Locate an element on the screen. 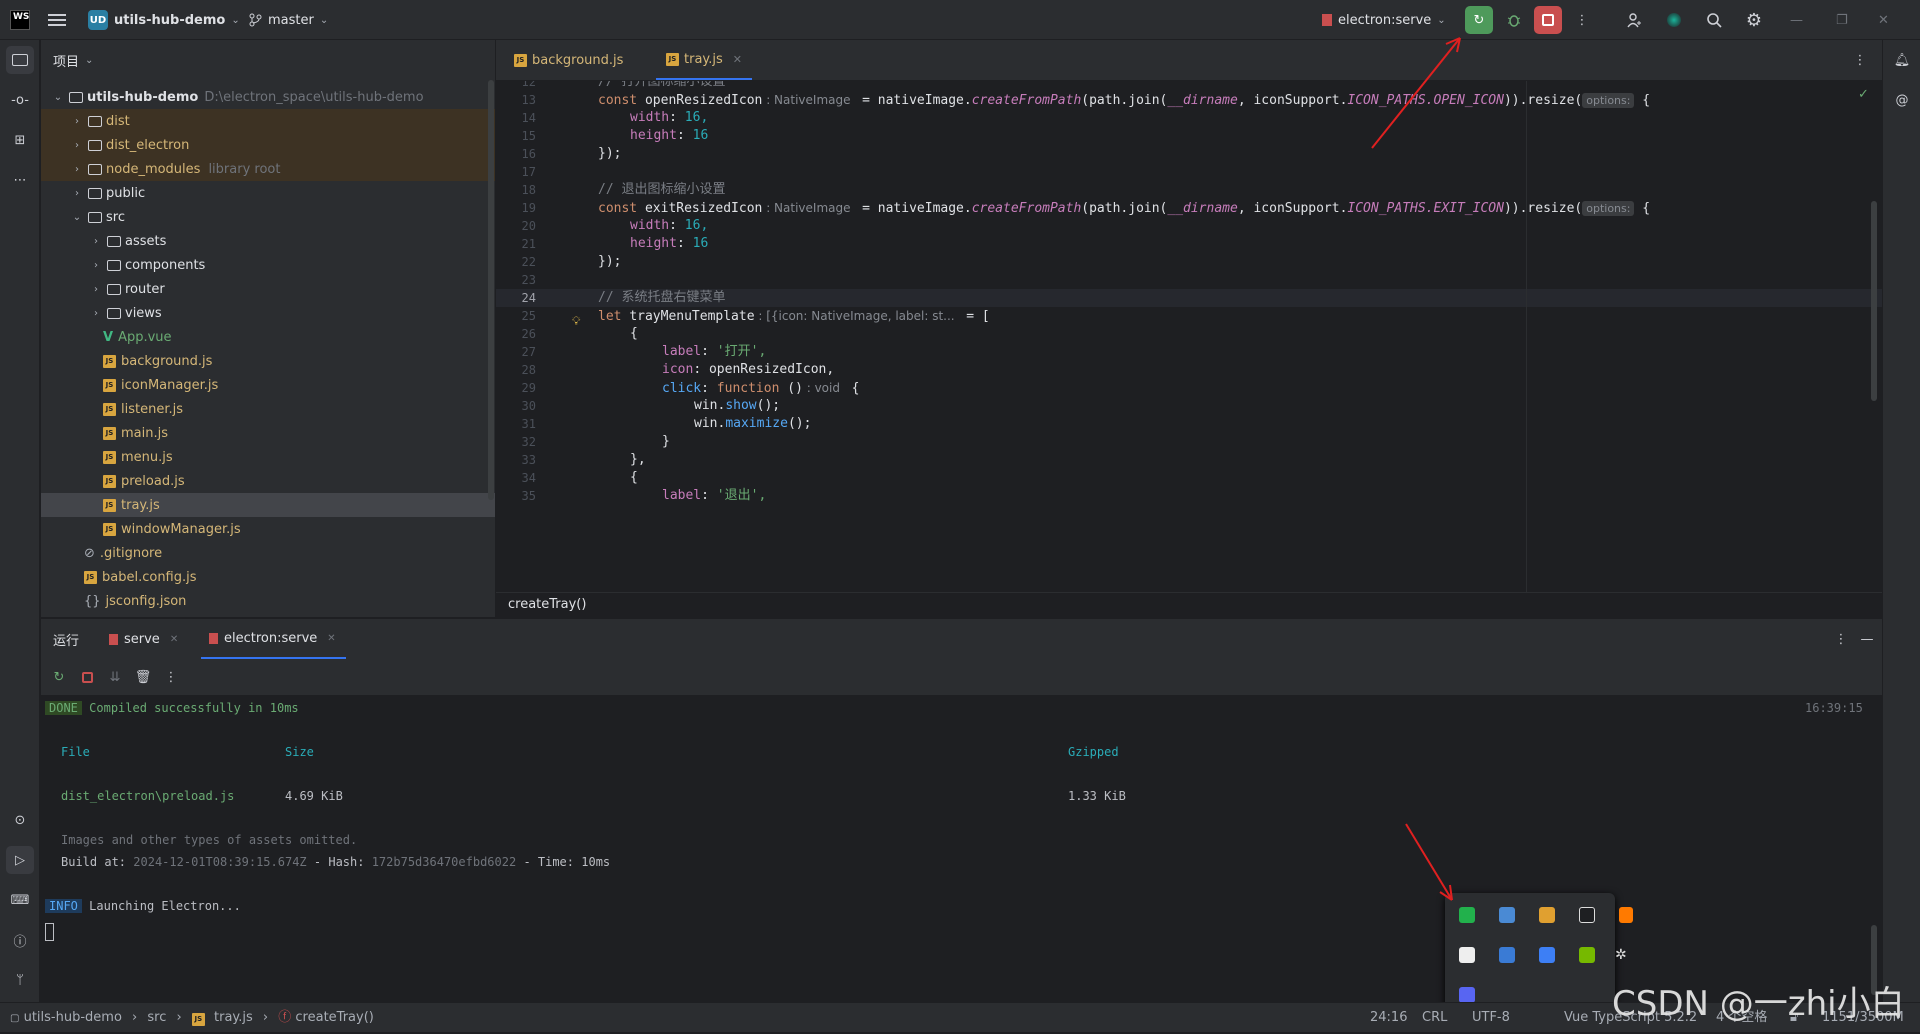 This screenshot has height=1034, width=1920. line-number: 26 is located at coordinates (516, 334).